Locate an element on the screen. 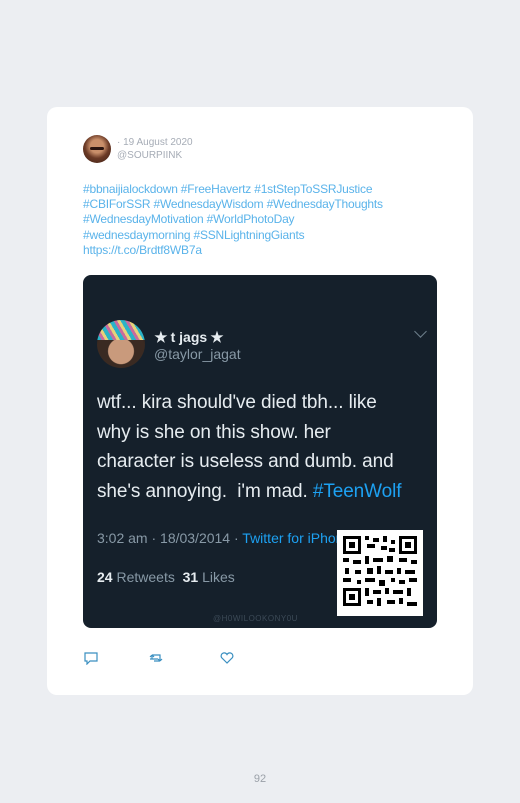  qr-code is located at coordinates (380, 573).